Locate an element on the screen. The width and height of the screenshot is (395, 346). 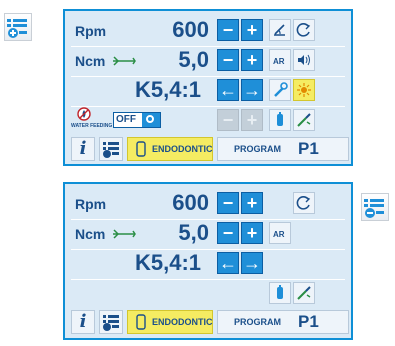
water-decrease-button: − is located at coordinates (228, 120).